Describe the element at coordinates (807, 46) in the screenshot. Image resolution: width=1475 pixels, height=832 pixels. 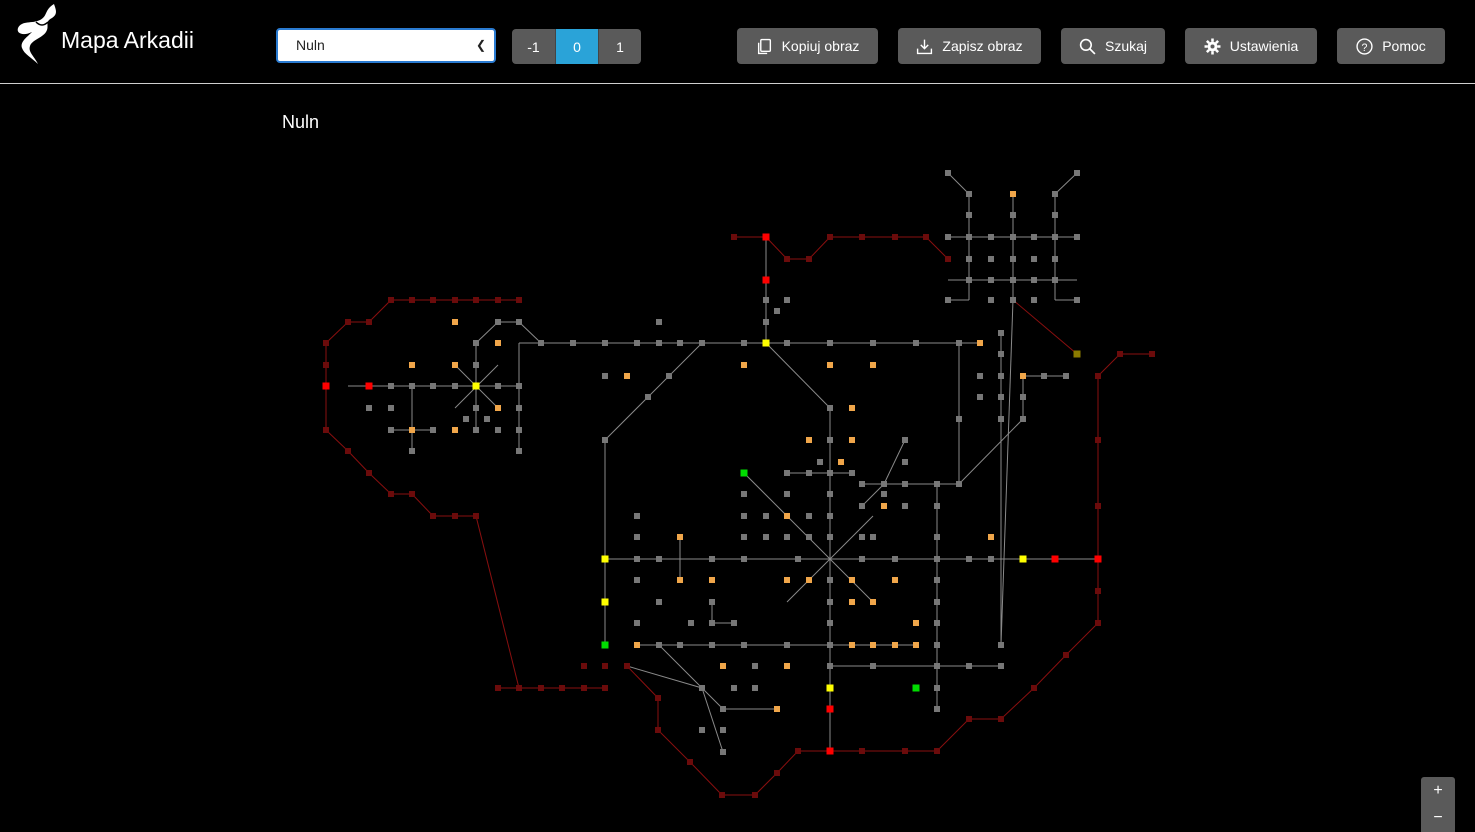
I see `copy-image-button: Kopiuj obraz` at that location.